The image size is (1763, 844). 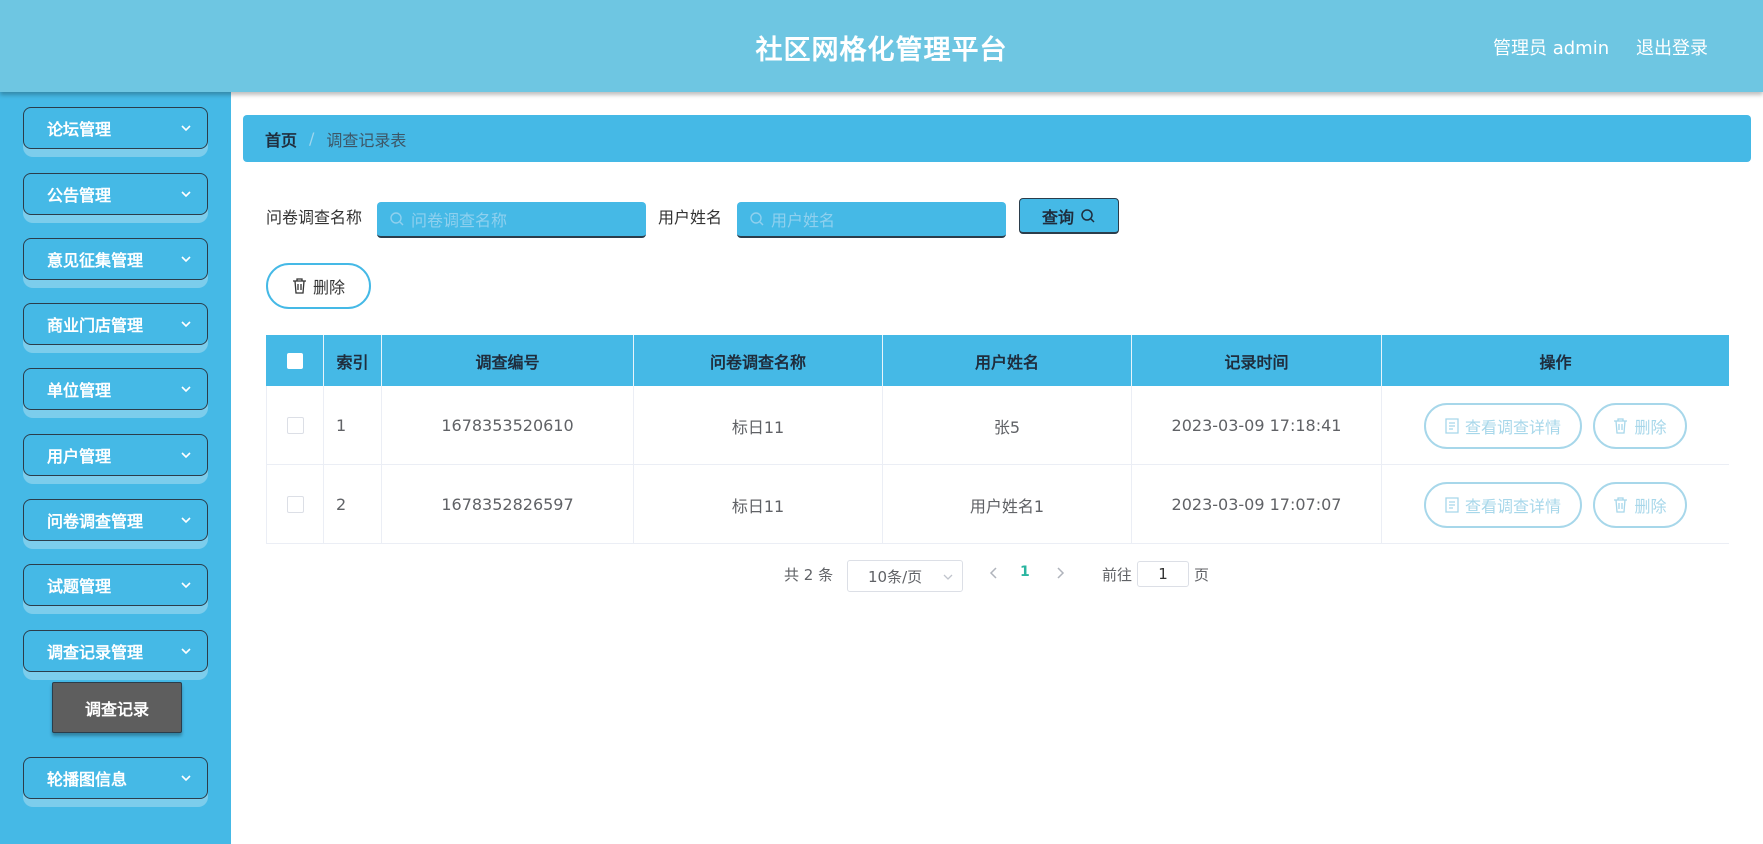 I want to click on page-suffix: 页, so click(x=1202, y=575).